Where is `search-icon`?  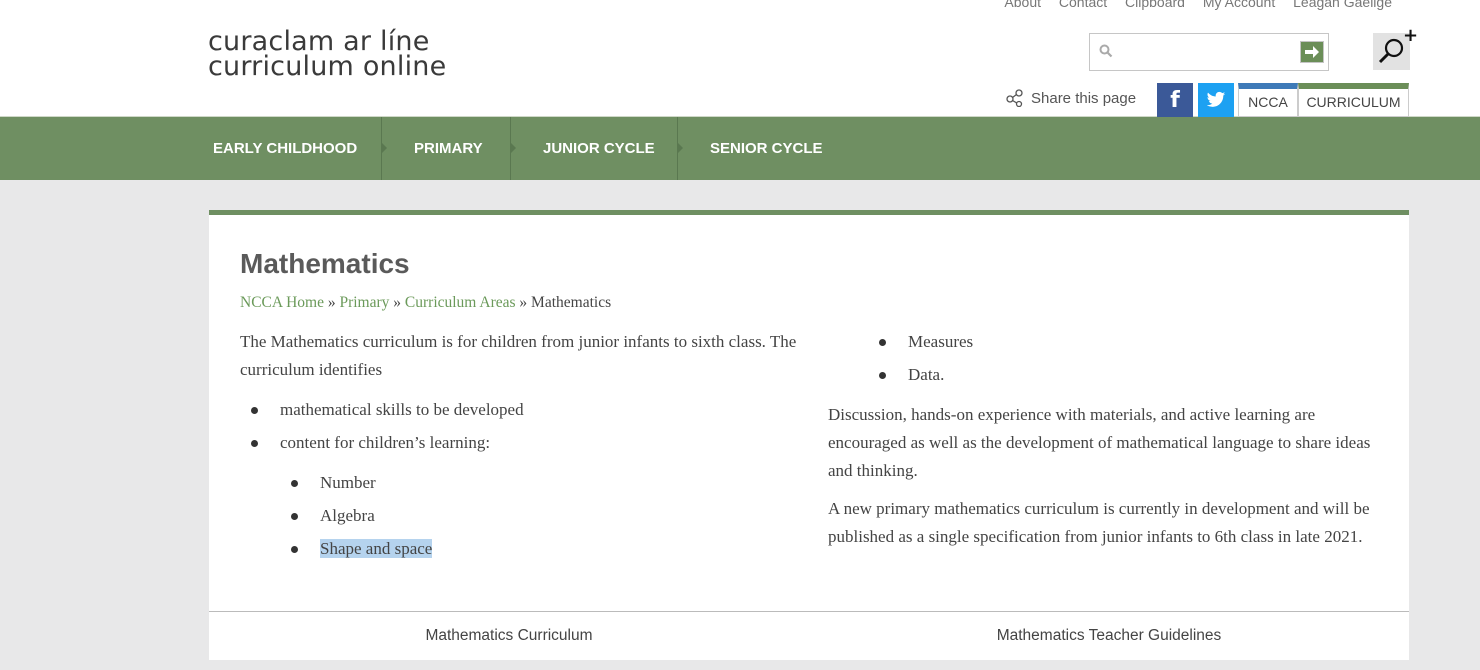
search-icon is located at coordinates (1106, 51).